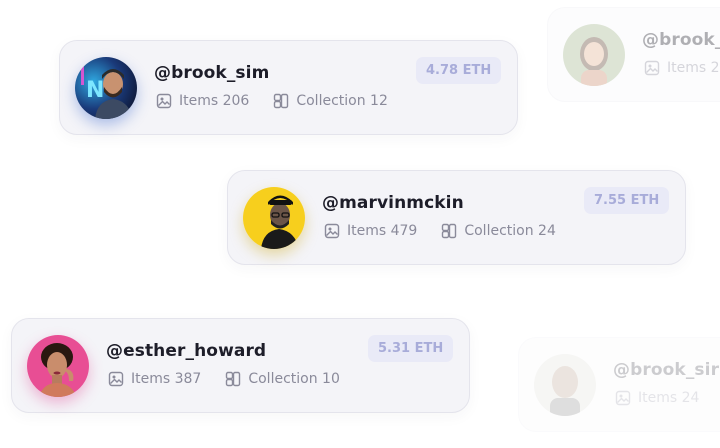 The image size is (720, 448). What do you see at coordinates (95, 90) in the screenshot?
I see `svg-text: N` at bounding box center [95, 90].